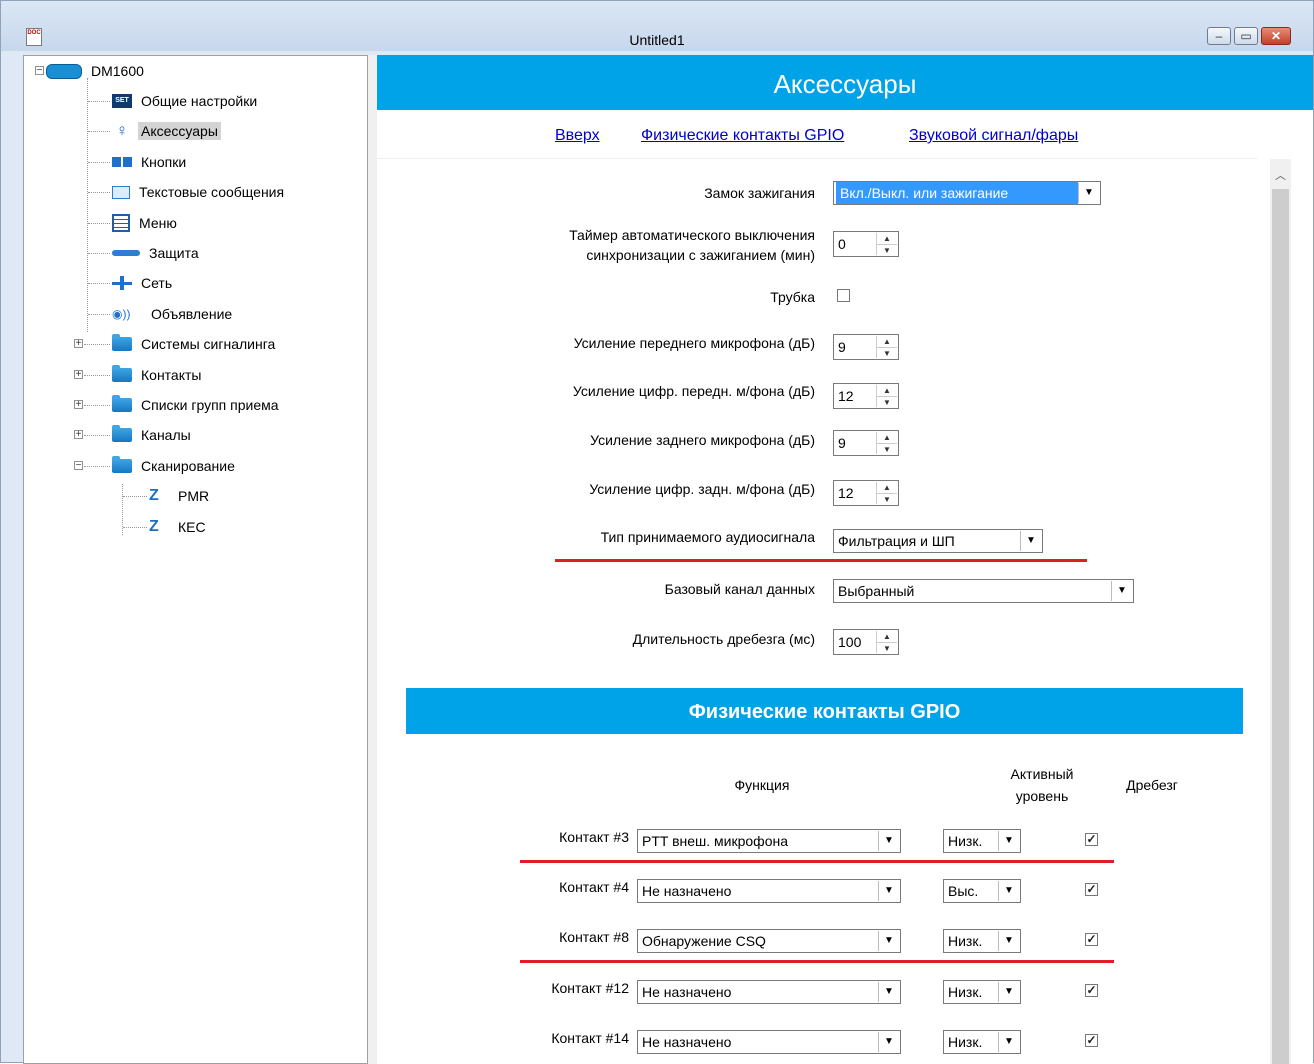  Describe the element at coordinates (96, 71) in the screenshot. I see `tree-root: DM1600` at that location.